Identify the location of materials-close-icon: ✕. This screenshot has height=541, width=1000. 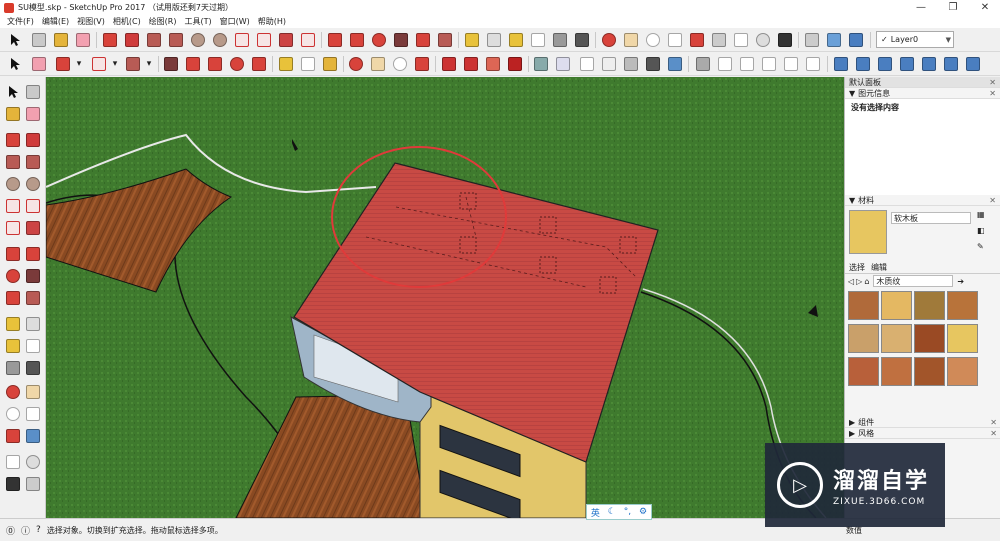
(992, 200).